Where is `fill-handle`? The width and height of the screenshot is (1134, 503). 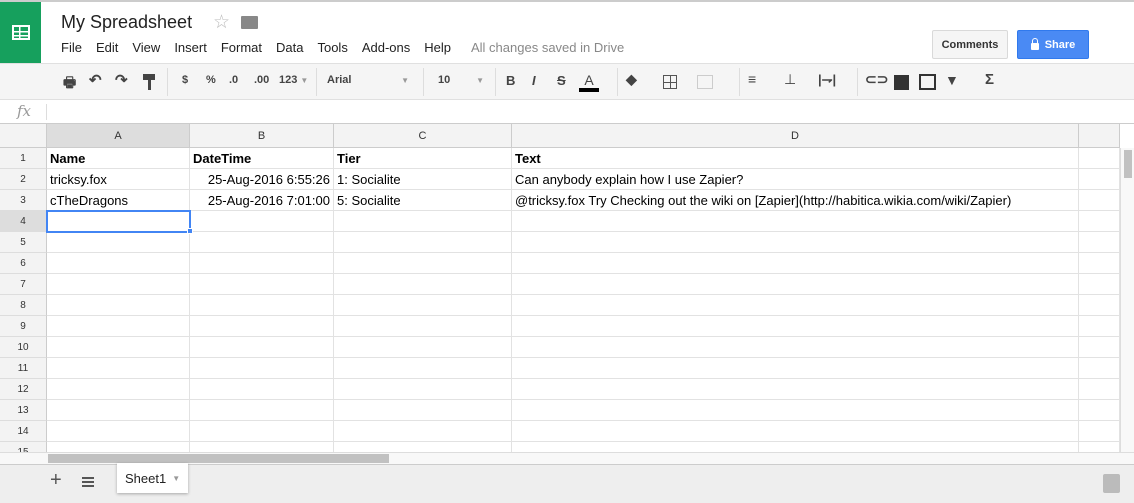
fill-handle is located at coordinates (190, 231).